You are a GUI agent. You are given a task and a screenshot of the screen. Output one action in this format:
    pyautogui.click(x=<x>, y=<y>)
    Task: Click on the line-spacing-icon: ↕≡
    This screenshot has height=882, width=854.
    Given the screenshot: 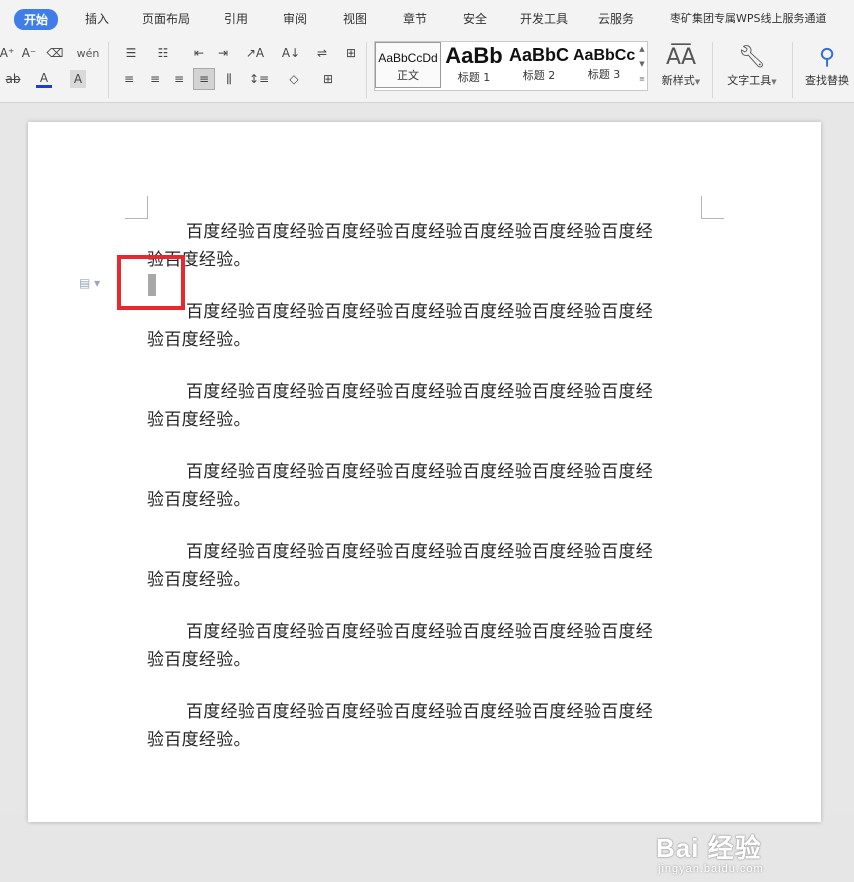 What is the action you would take?
    pyautogui.click(x=259, y=79)
    